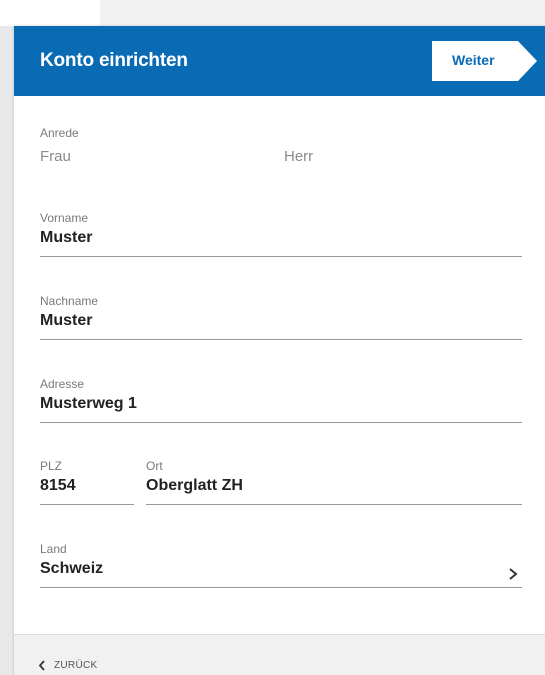 Image resolution: width=545 pixels, height=675 pixels. I want to click on city-field: Ort Oberglatt ZH, so click(334, 482).